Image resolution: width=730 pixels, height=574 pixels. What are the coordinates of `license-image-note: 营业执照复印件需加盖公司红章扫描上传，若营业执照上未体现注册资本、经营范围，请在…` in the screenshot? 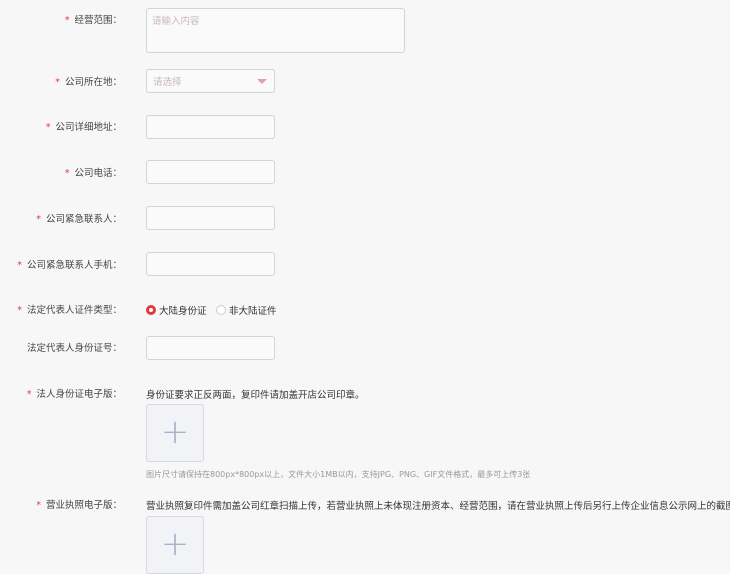 It's located at (438, 506).